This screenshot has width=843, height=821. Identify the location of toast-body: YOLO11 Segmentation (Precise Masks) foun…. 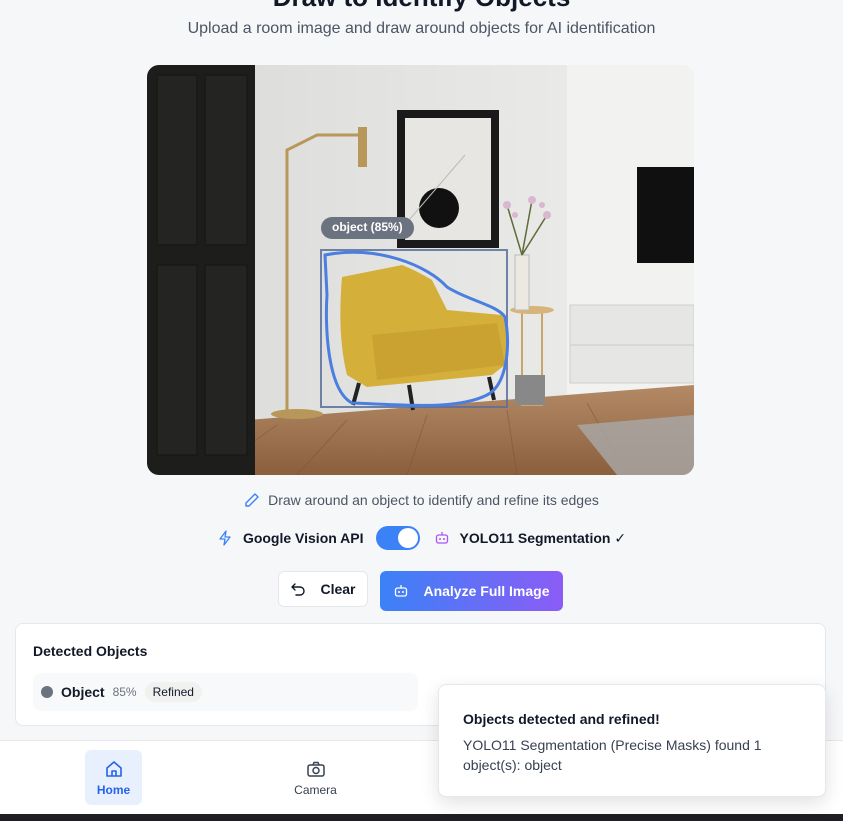
(612, 755).